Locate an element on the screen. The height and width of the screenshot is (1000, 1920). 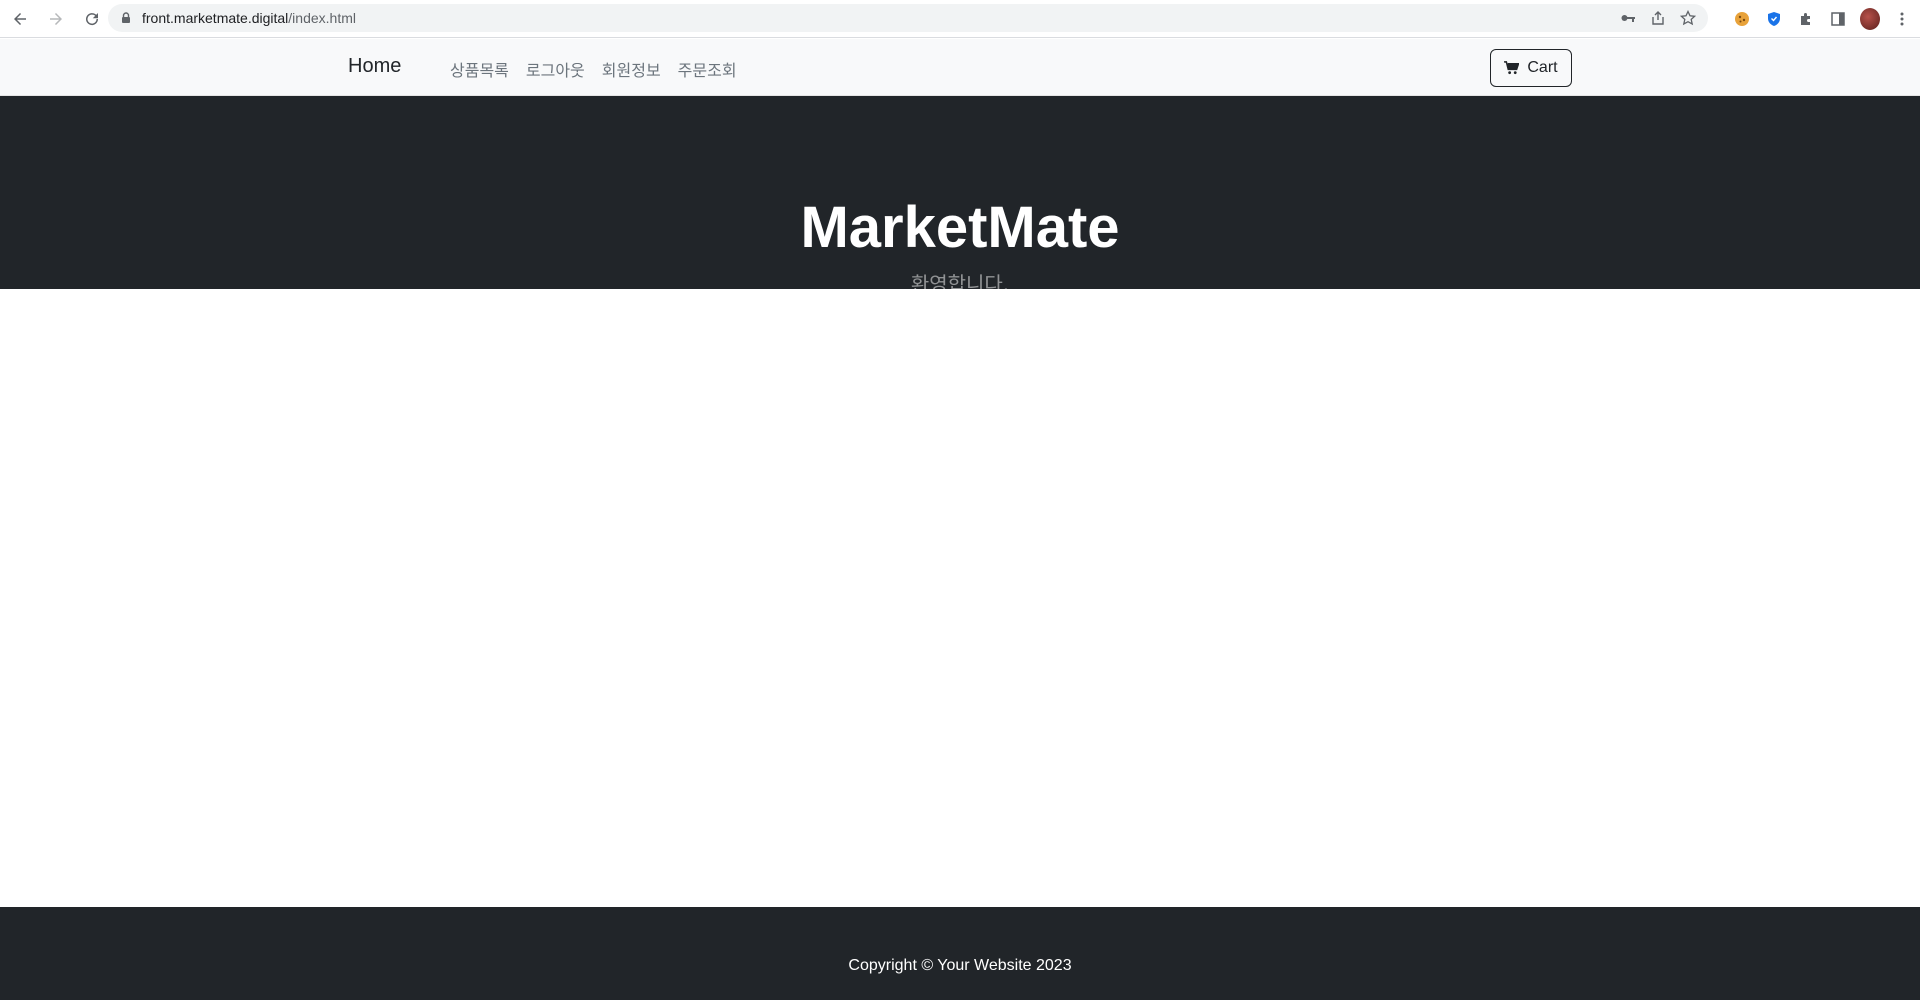
nav-link-products: 상품목록 is located at coordinates (479, 69).